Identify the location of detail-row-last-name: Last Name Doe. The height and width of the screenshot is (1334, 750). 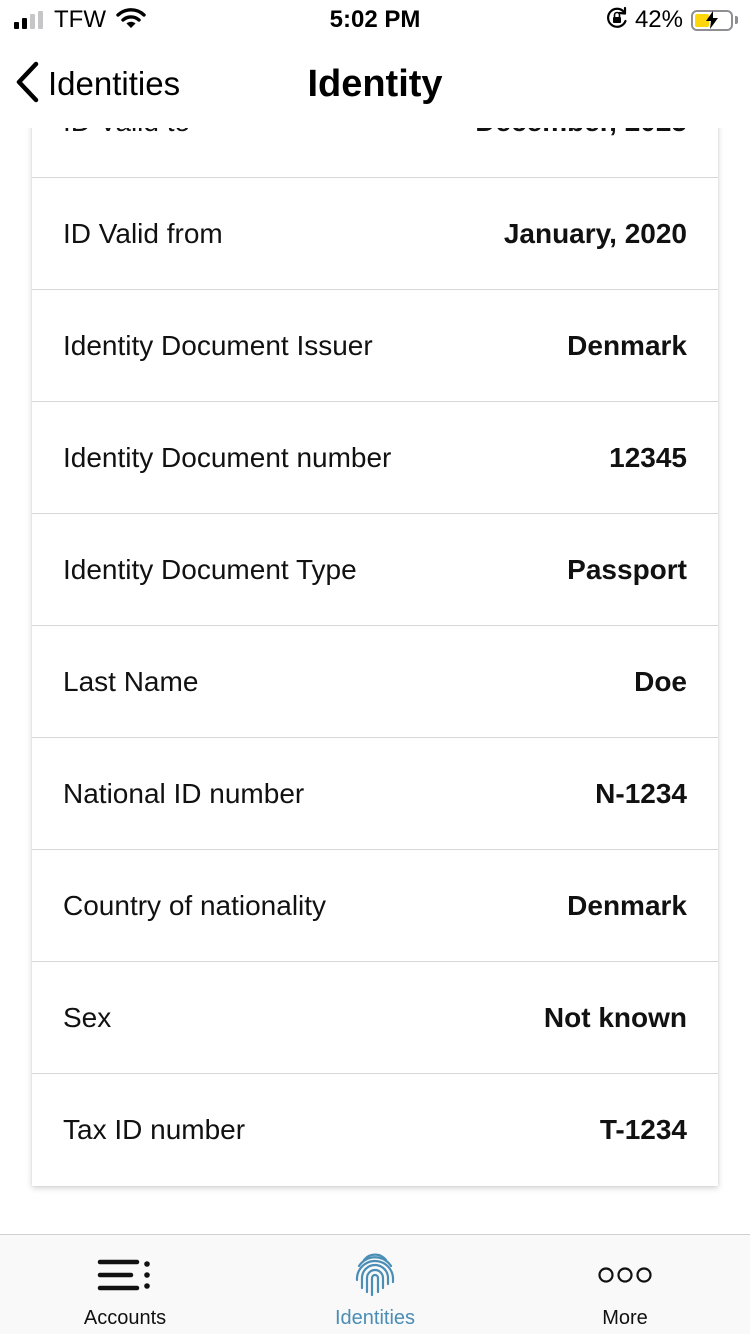
(375, 682).